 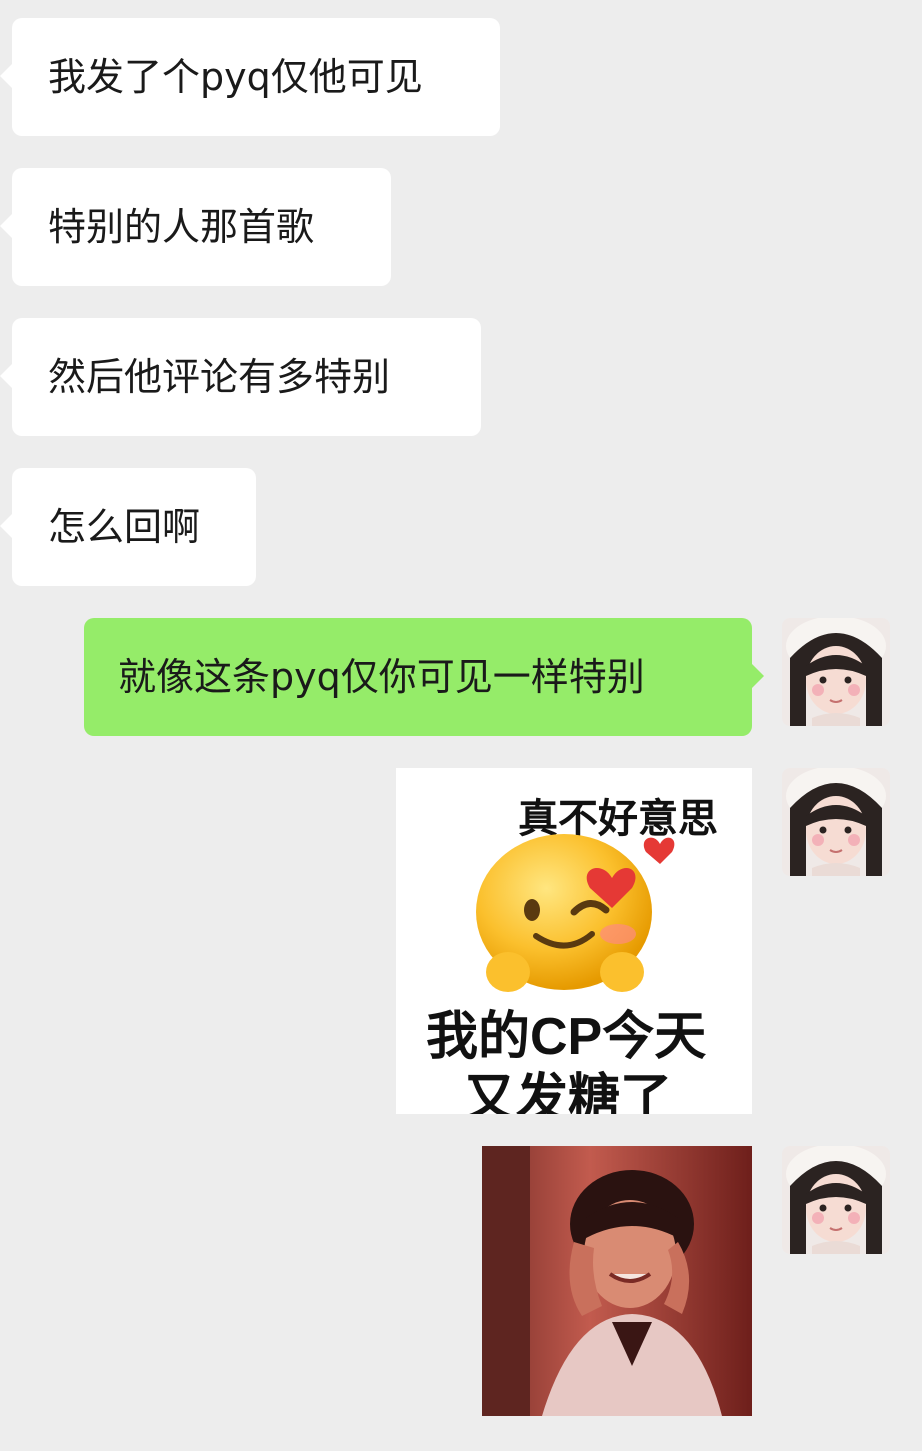 I want to click on outgoing-message: 就像这条pyq仅你可见一样特别, so click(x=424, y=677).